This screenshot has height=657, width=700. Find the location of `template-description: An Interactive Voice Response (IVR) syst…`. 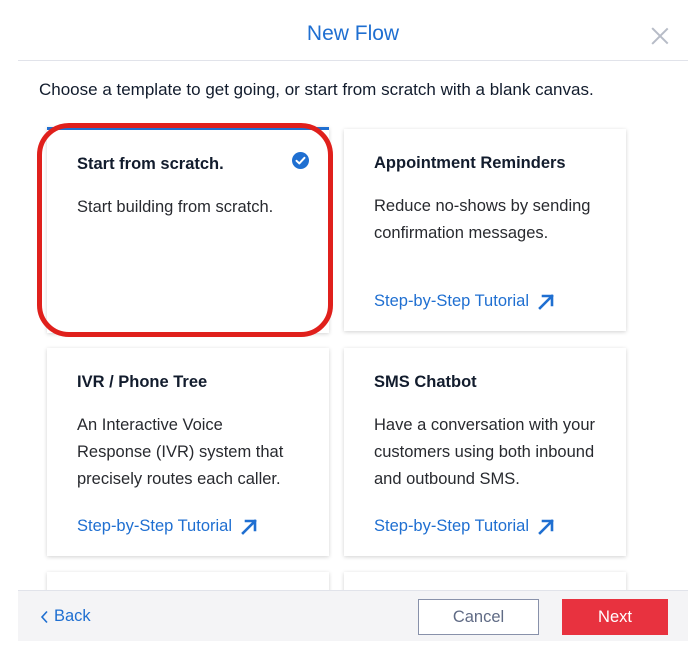

template-description: An Interactive Voice Response (IVR) syst… is located at coordinates (180, 452).